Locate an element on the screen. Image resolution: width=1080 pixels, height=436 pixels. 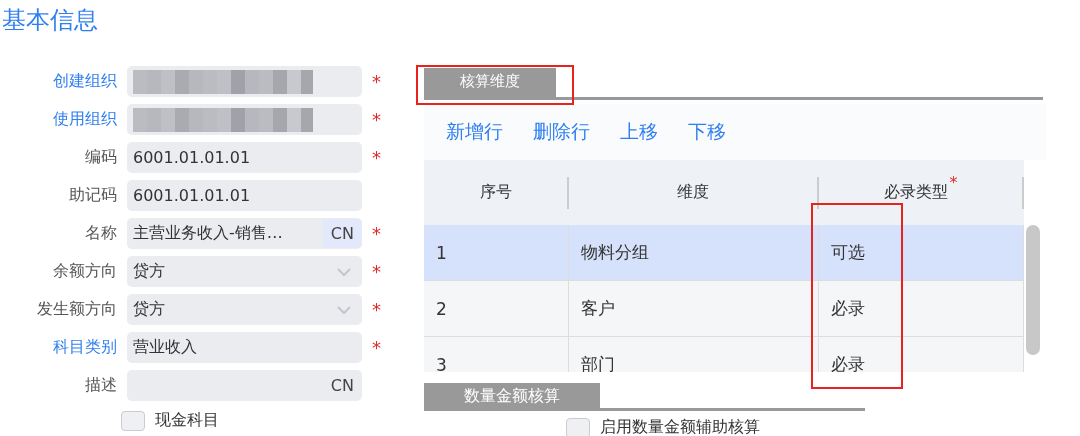
input-field: 主营业务收入-销售… CN is located at coordinates (244, 233).